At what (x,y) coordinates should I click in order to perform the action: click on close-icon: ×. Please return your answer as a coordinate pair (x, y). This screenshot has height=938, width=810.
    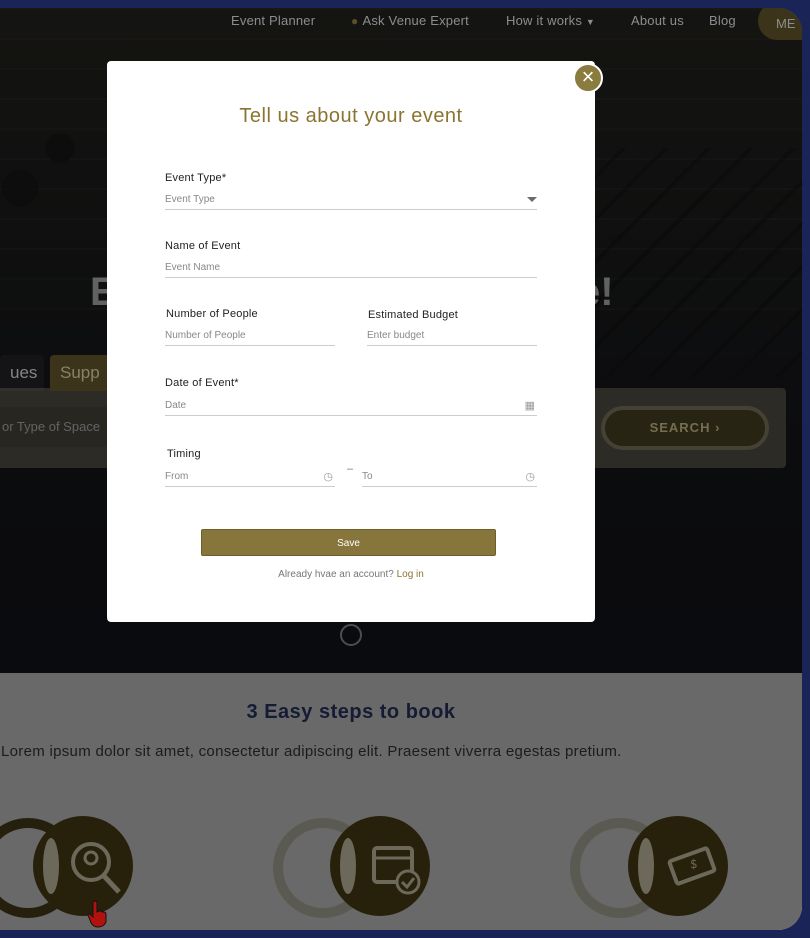
    Looking at the image, I should click on (588, 78).